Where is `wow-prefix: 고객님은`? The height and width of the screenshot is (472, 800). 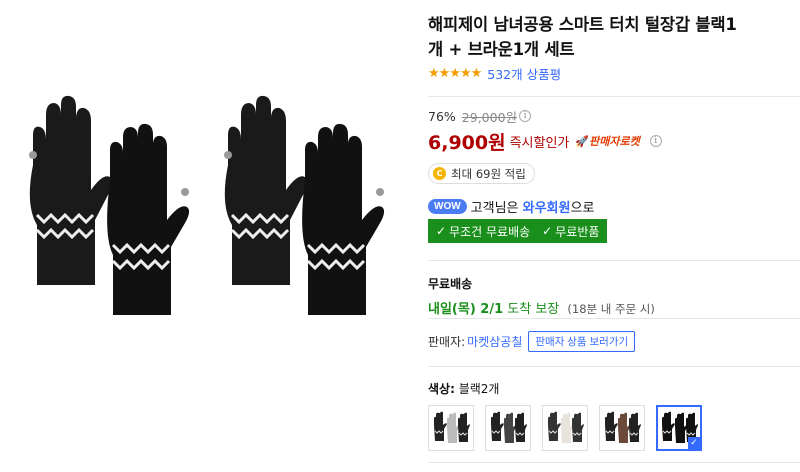 wow-prefix: 고객님은 is located at coordinates (494, 208).